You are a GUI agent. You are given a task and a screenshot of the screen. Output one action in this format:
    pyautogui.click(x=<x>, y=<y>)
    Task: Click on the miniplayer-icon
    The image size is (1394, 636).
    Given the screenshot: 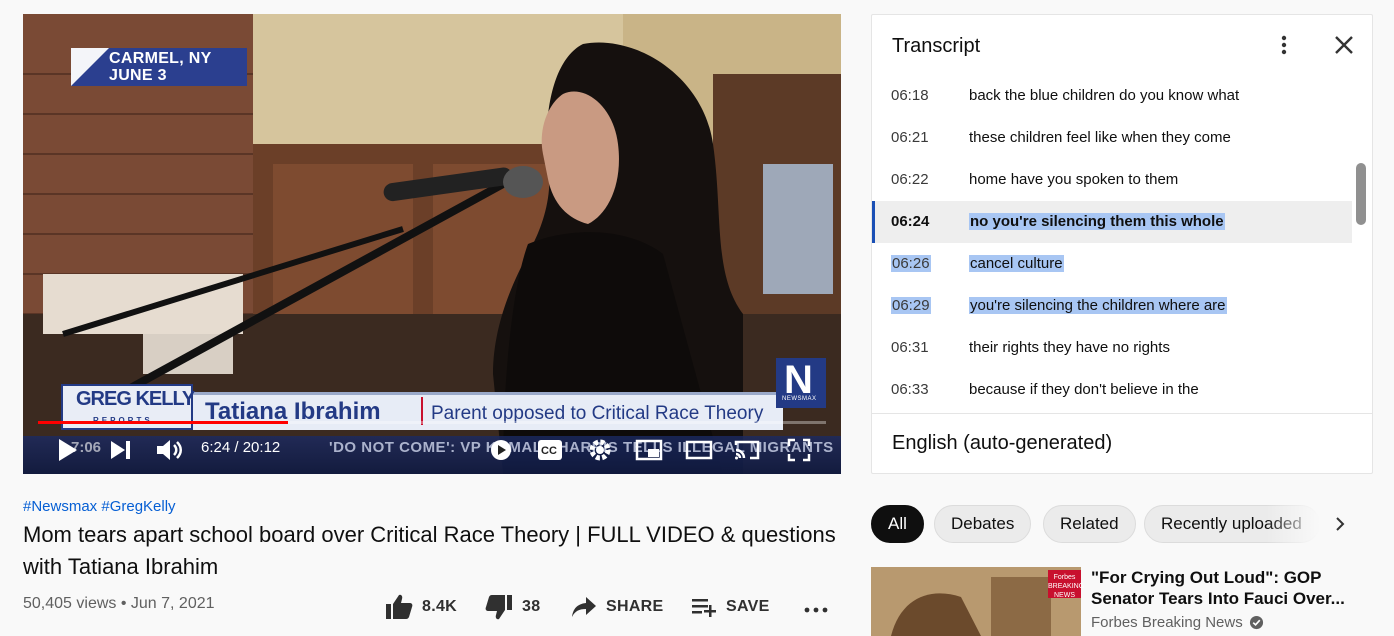 What is the action you would take?
    pyautogui.click(x=649, y=450)
    